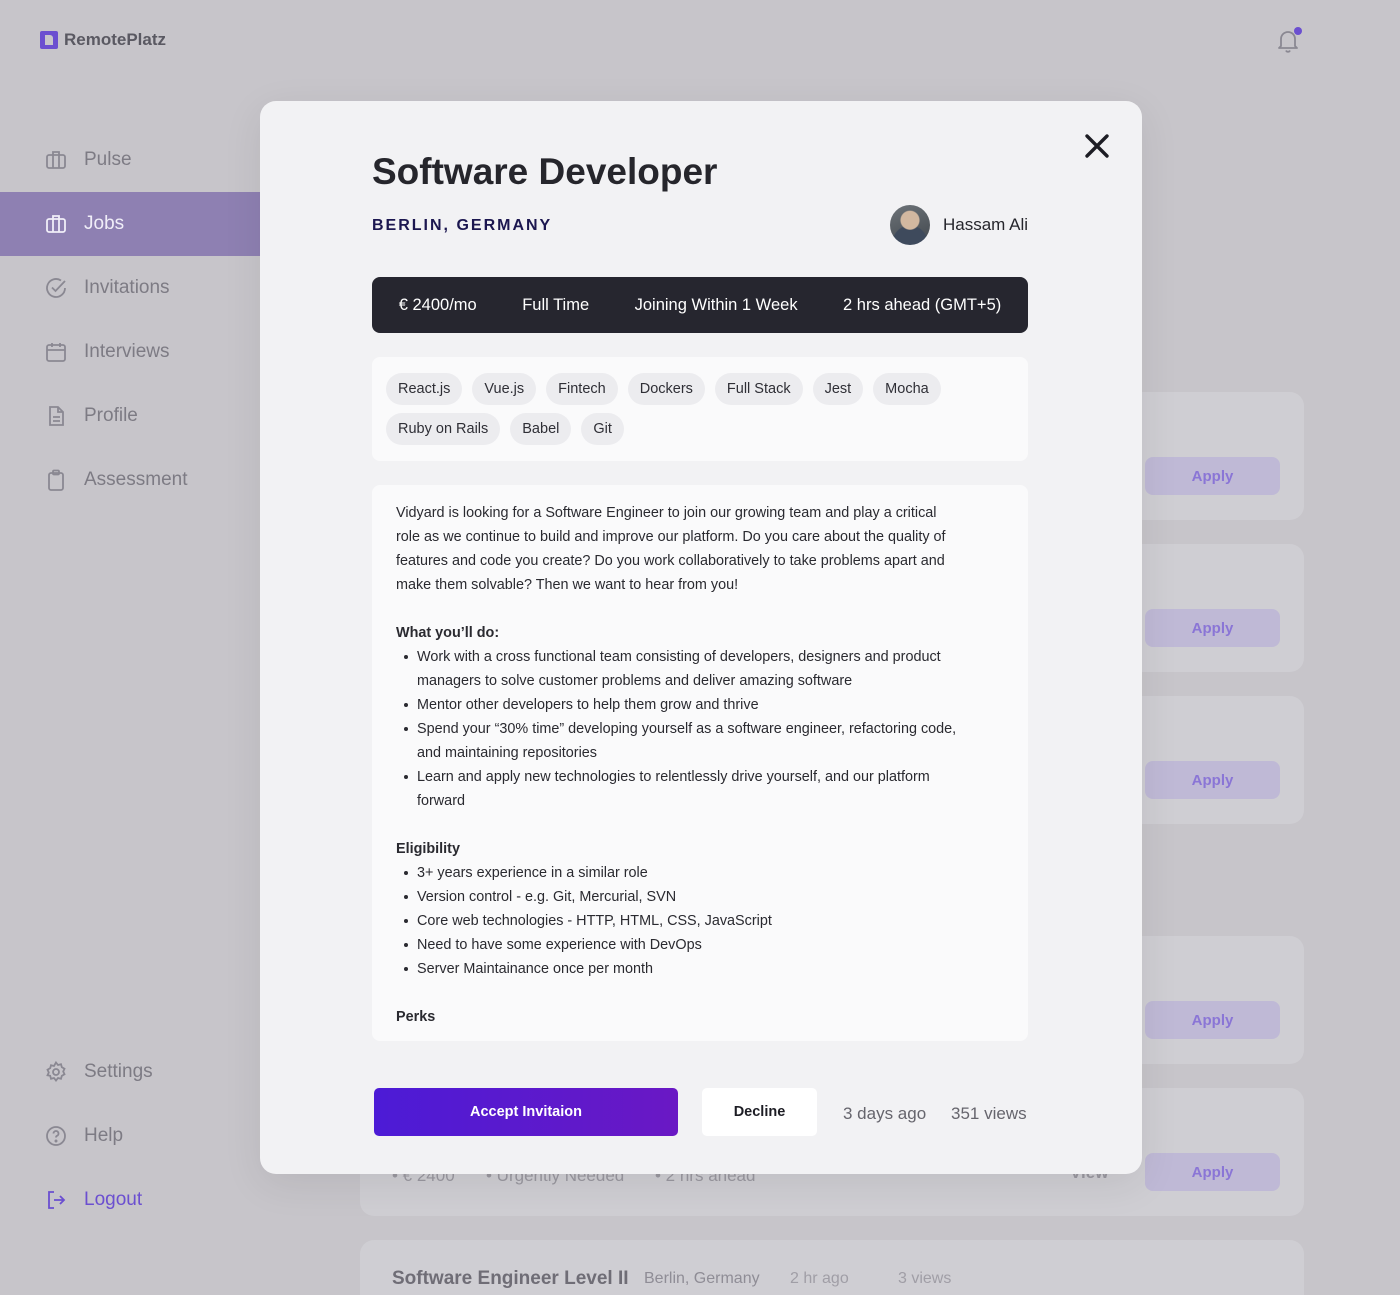 The width and height of the screenshot is (1400, 1295). I want to click on job-location: BERLIN, GERMANY, so click(462, 225).